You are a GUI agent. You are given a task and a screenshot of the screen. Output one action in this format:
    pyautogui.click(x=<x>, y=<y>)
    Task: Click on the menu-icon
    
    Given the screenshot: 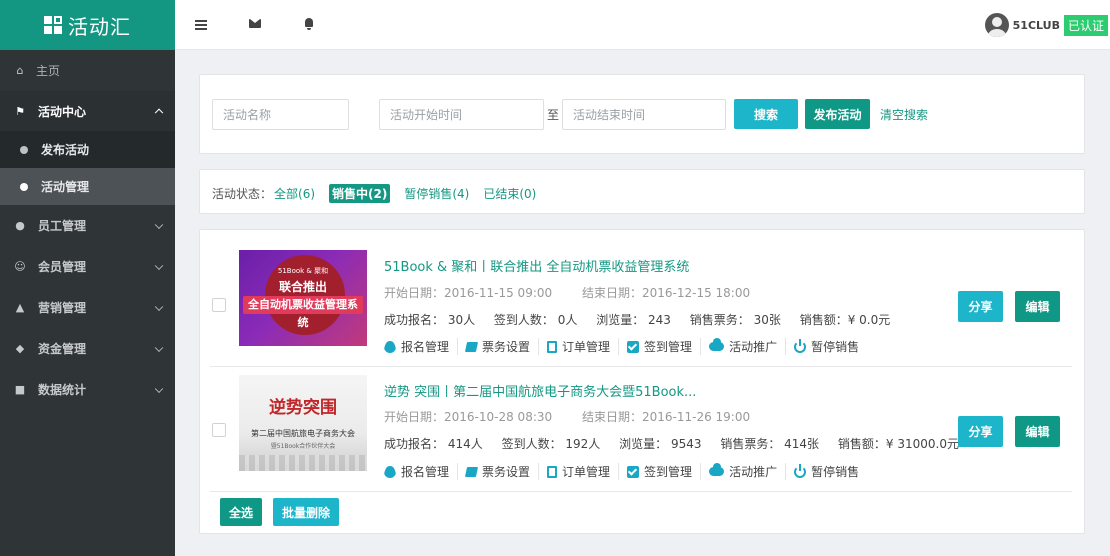 What is the action you would take?
    pyautogui.click(x=201, y=25)
    